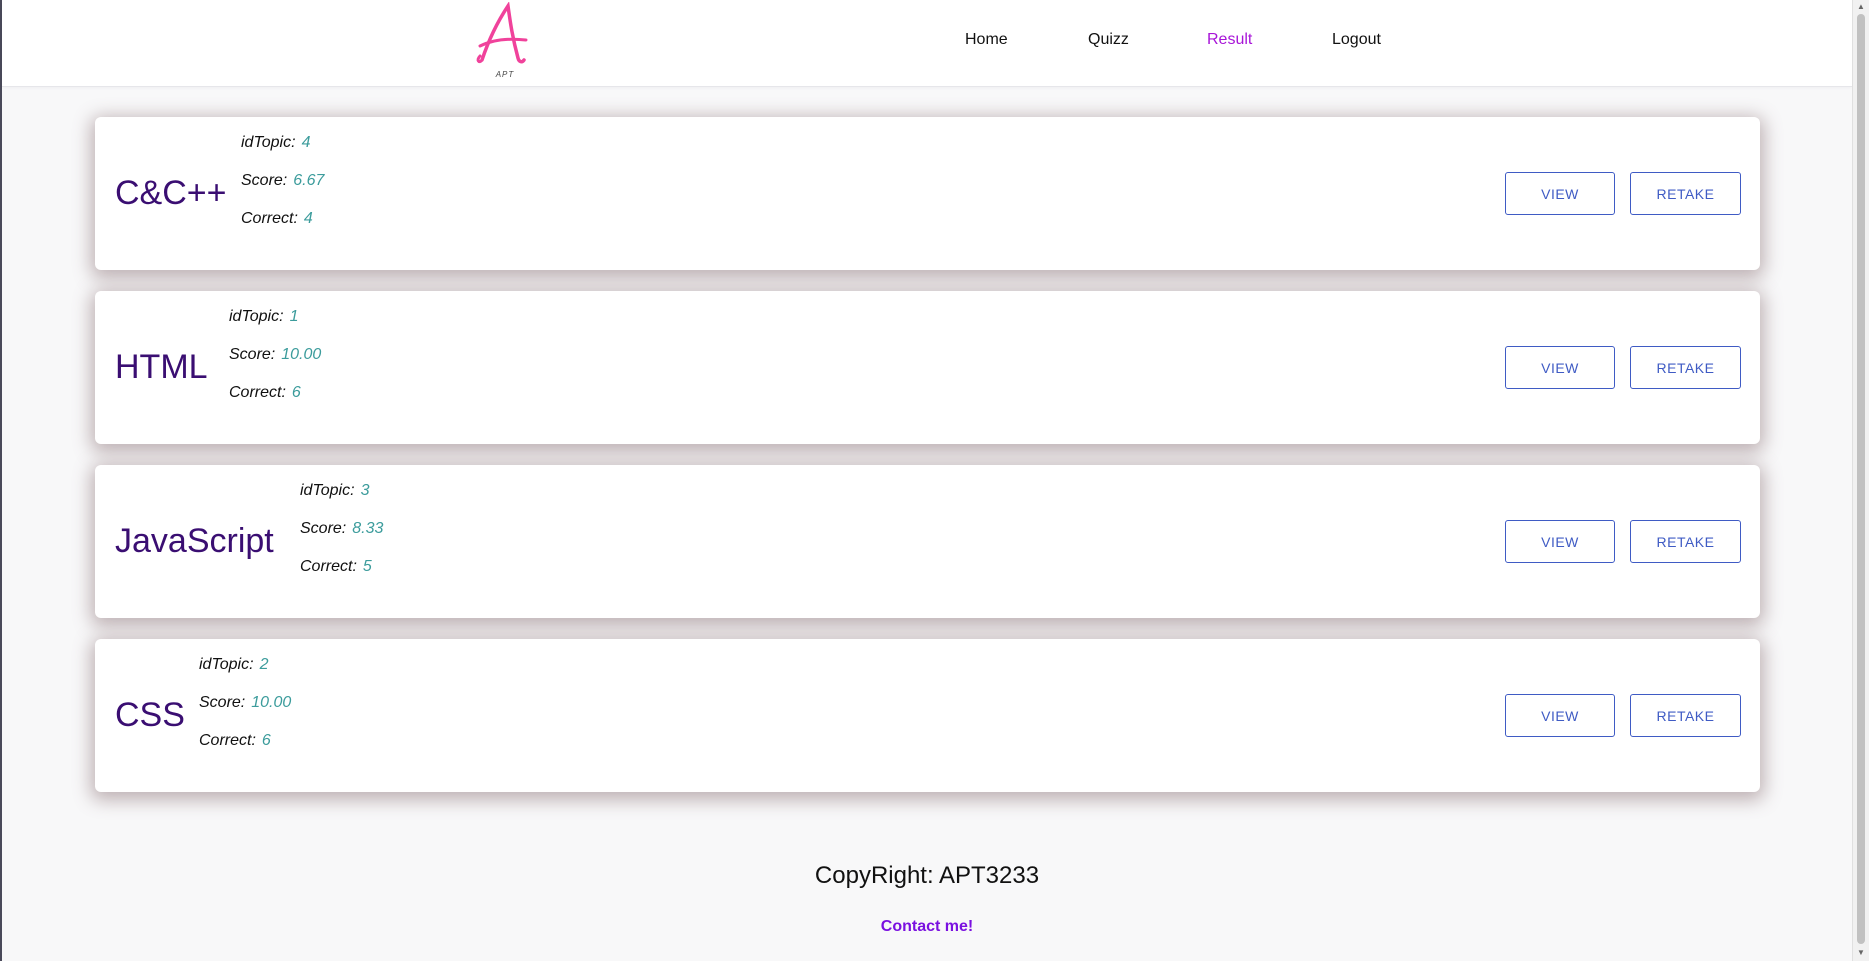  What do you see at coordinates (1, 480) in the screenshot?
I see `window-edge` at bounding box center [1, 480].